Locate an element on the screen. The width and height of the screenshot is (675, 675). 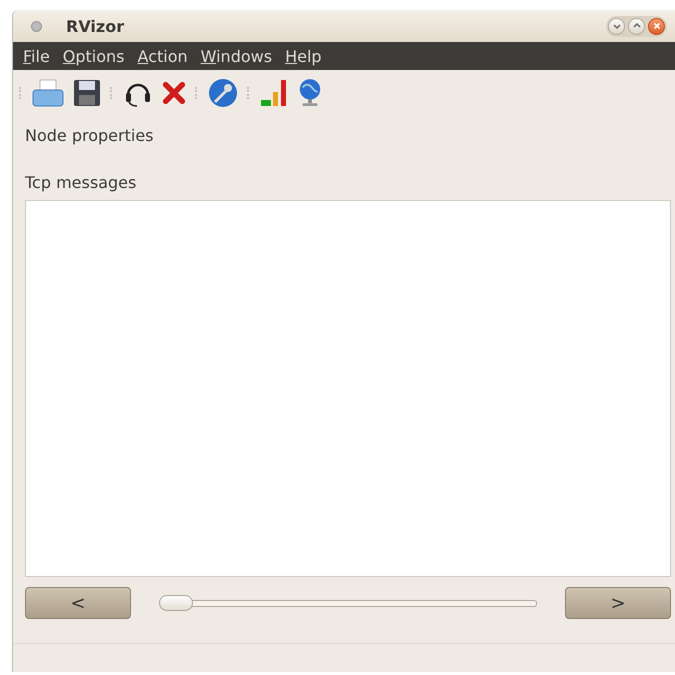
wrench-globe-icon is located at coordinates (223, 93).